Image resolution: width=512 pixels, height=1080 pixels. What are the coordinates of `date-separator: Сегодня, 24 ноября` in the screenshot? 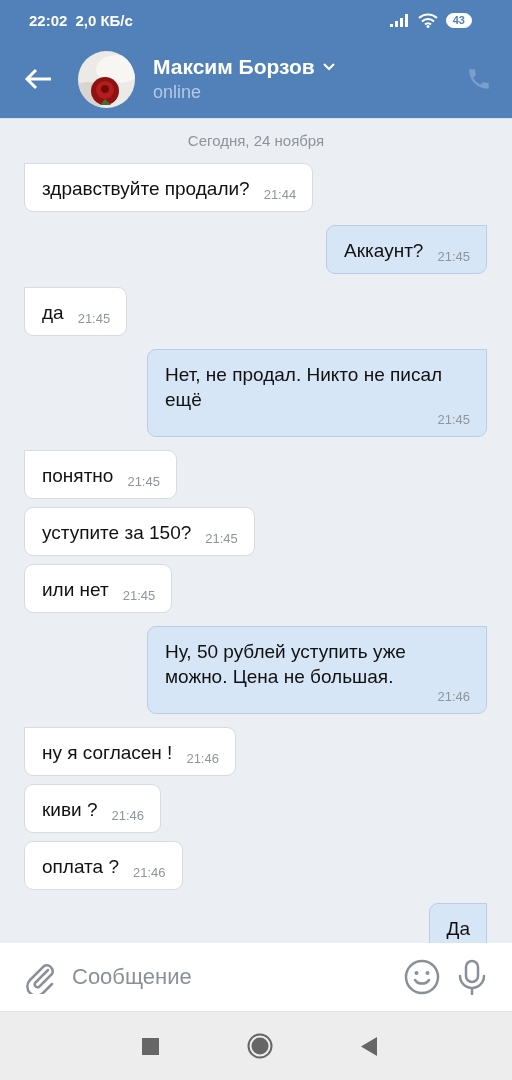 It's located at (256, 141).